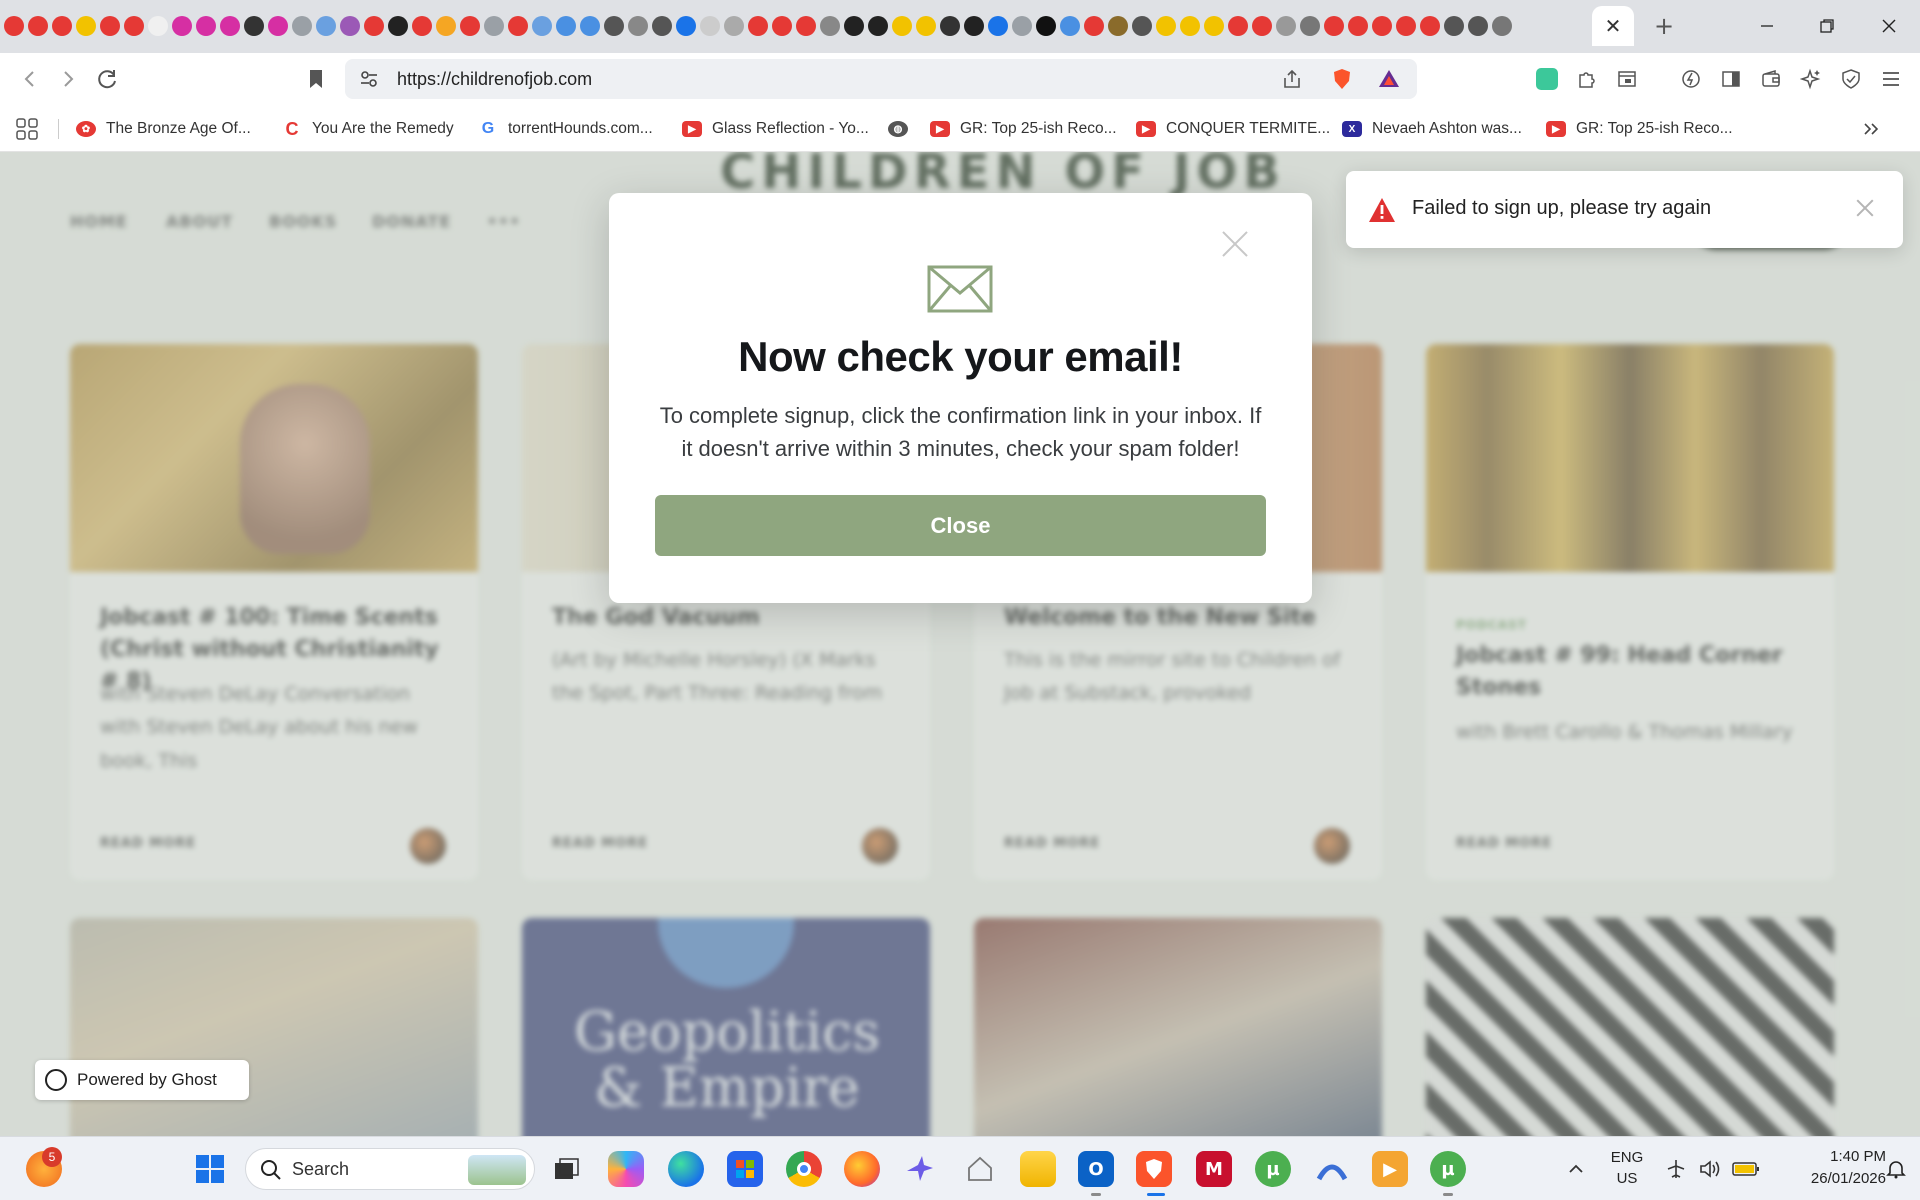 This screenshot has height=1200, width=1920. Describe the element at coordinates (1811, 79) in the screenshot. I see `leo-ai-icon` at that location.